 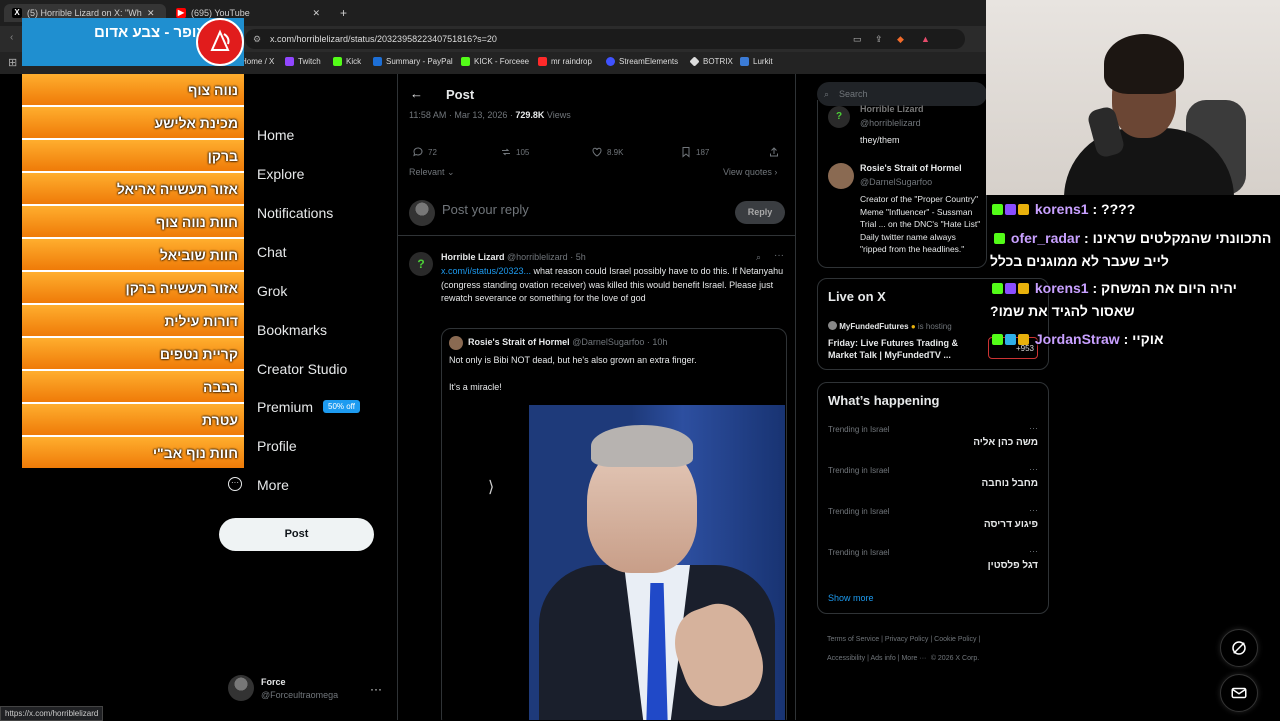 What do you see at coordinates (491, 487) in the screenshot?
I see `carousel-prev-icon: ⟩` at bounding box center [491, 487].